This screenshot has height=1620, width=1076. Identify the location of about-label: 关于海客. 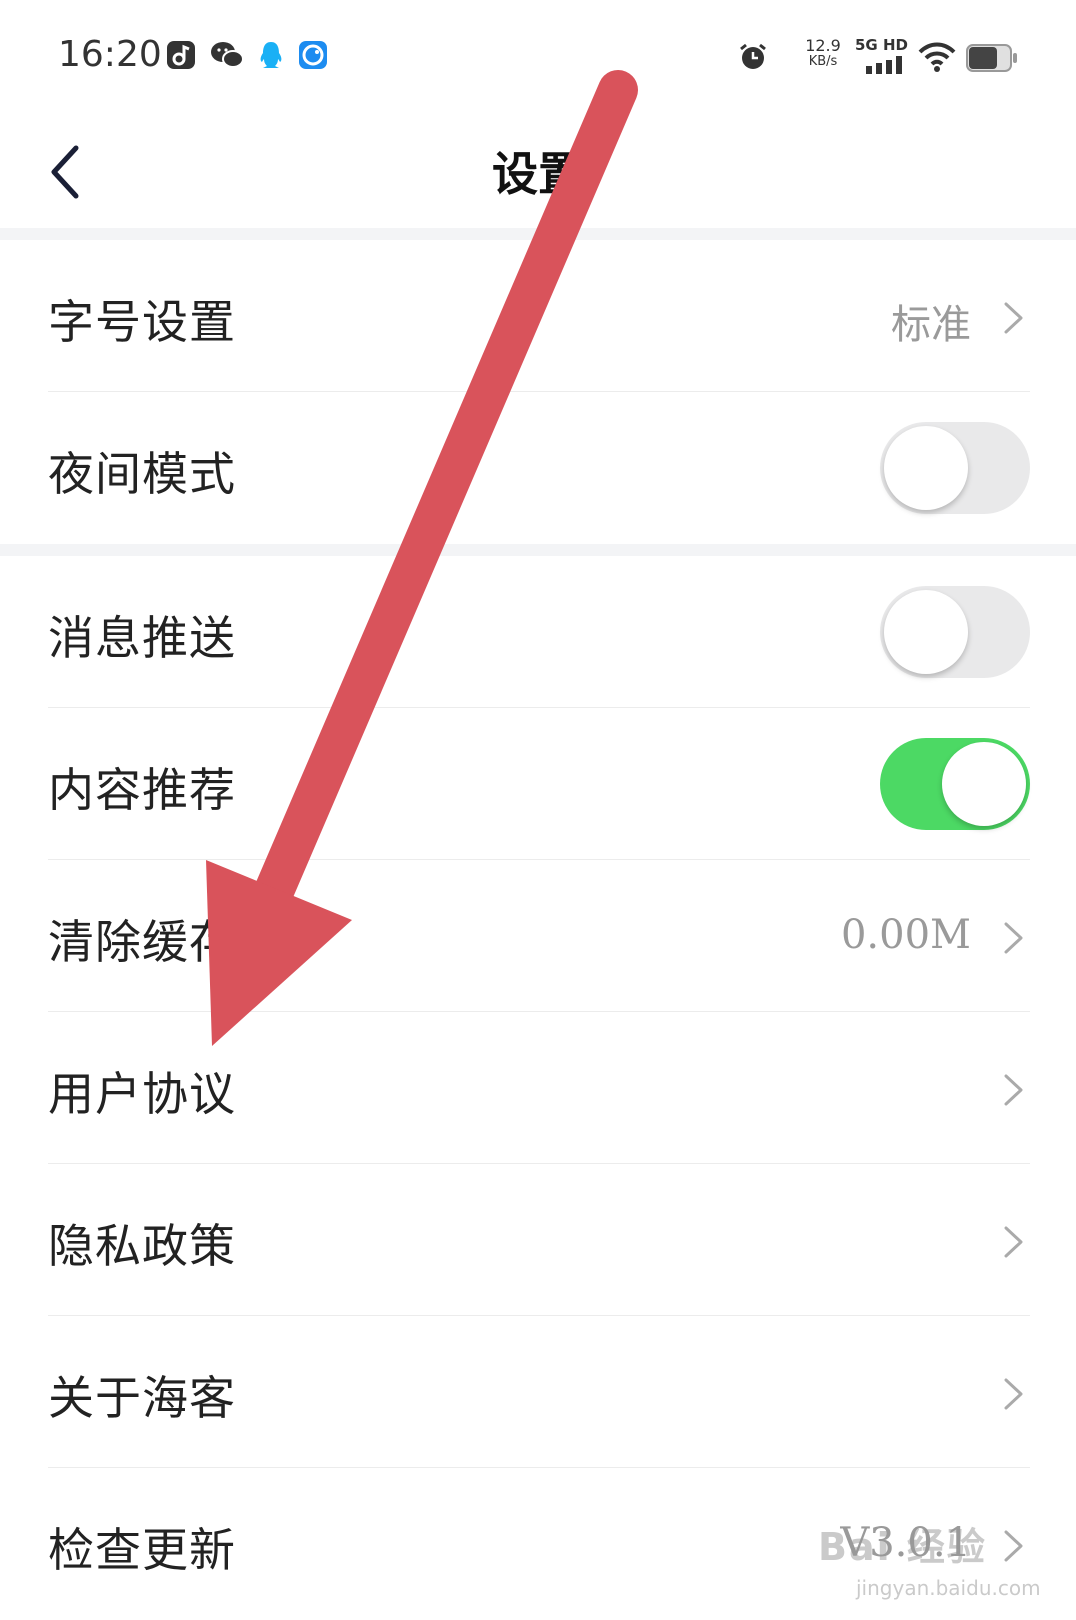
(142, 1398).